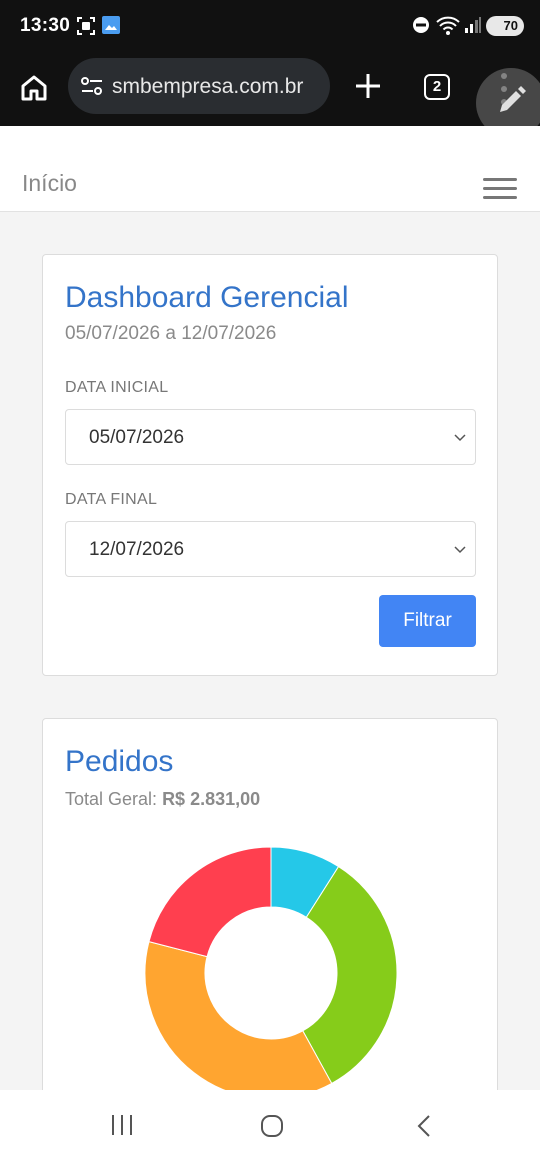 Image resolution: width=540 pixels, height=1158 pixels. Describe the element at coordinates (111, 25) in the screenshot. I see `gallery-icon` at that location.